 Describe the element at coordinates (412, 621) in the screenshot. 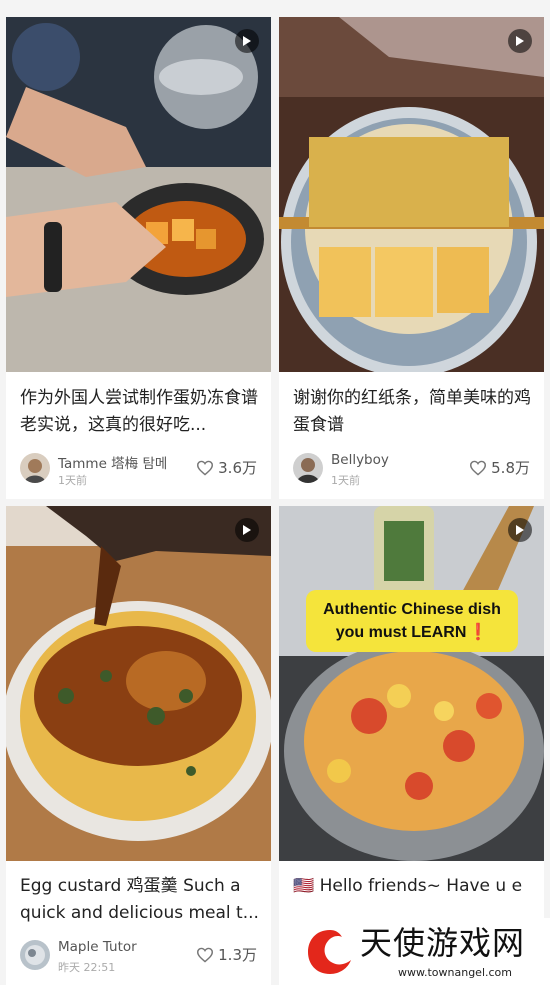

I see `overlay-banner: Authentic Chinese dish you must LEARN ❗` at that location.